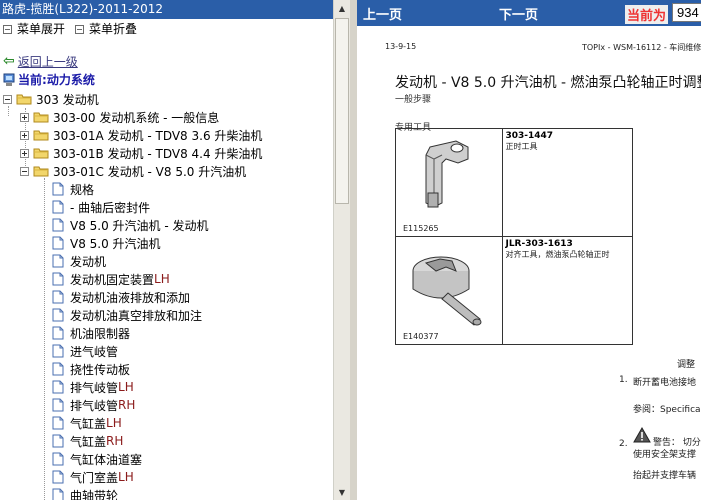 The height and width of the screenshot is (500, 701). I want to click on tree-item-label: 气门室盖, so click(94, 477).